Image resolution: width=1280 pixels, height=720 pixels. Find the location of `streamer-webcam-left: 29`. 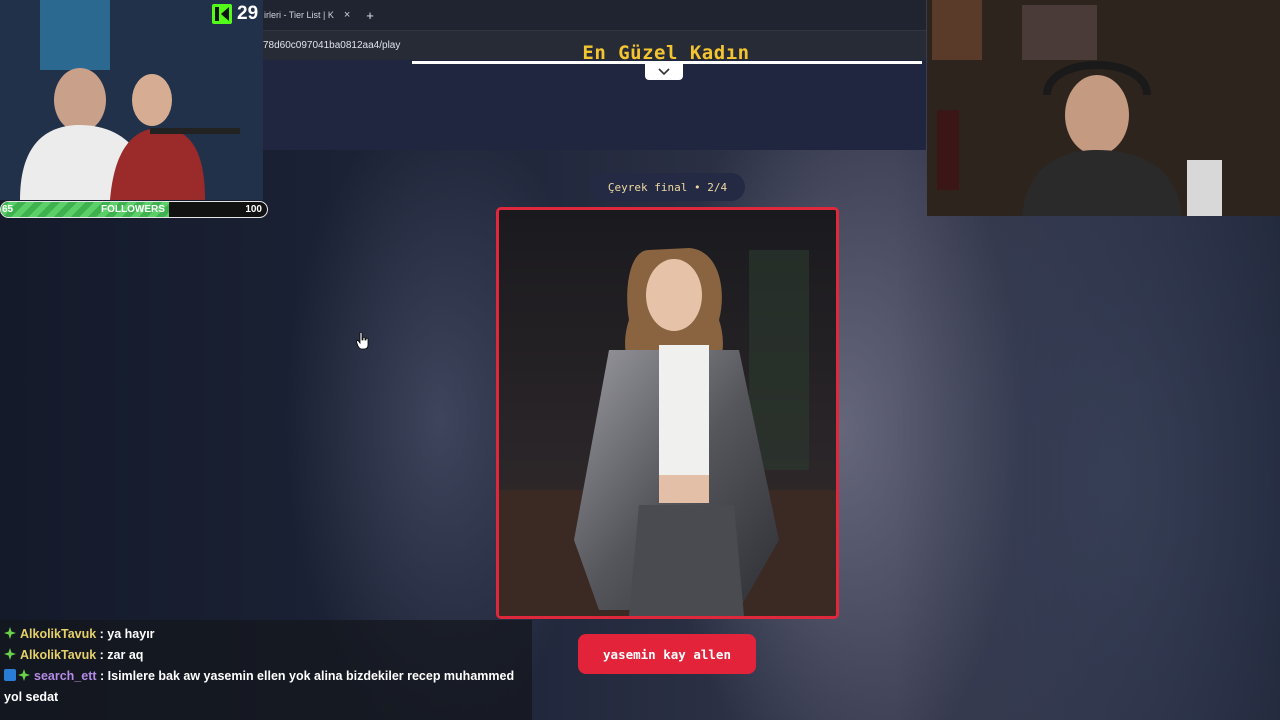

streamer-webcam-left: 29 is located at coordinates (131, 100).